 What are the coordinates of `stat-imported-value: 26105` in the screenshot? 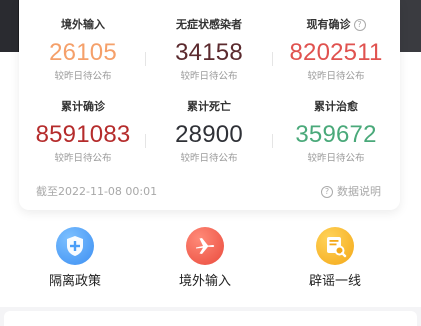 It's located at (83, 52).